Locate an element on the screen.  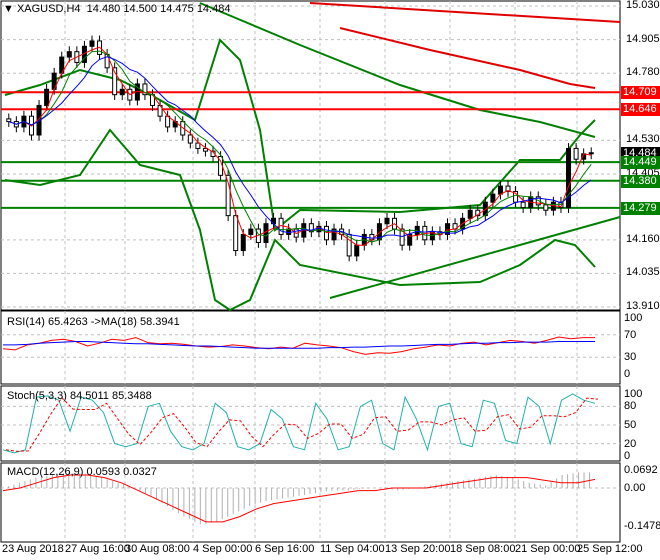
ma-green-long is located at coordinates (397, 70).